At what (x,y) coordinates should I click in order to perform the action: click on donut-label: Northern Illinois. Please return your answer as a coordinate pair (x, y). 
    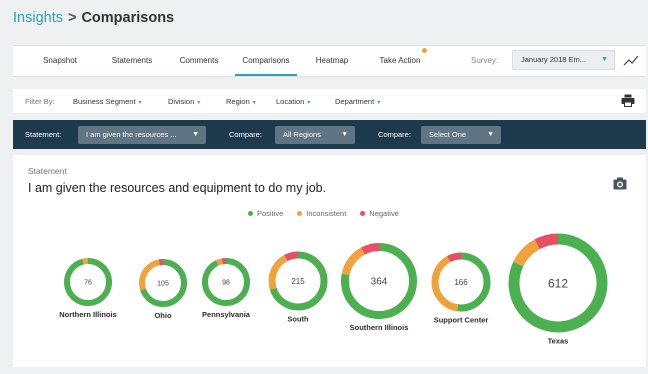
    Looking at the image, I should click on (88, 314).